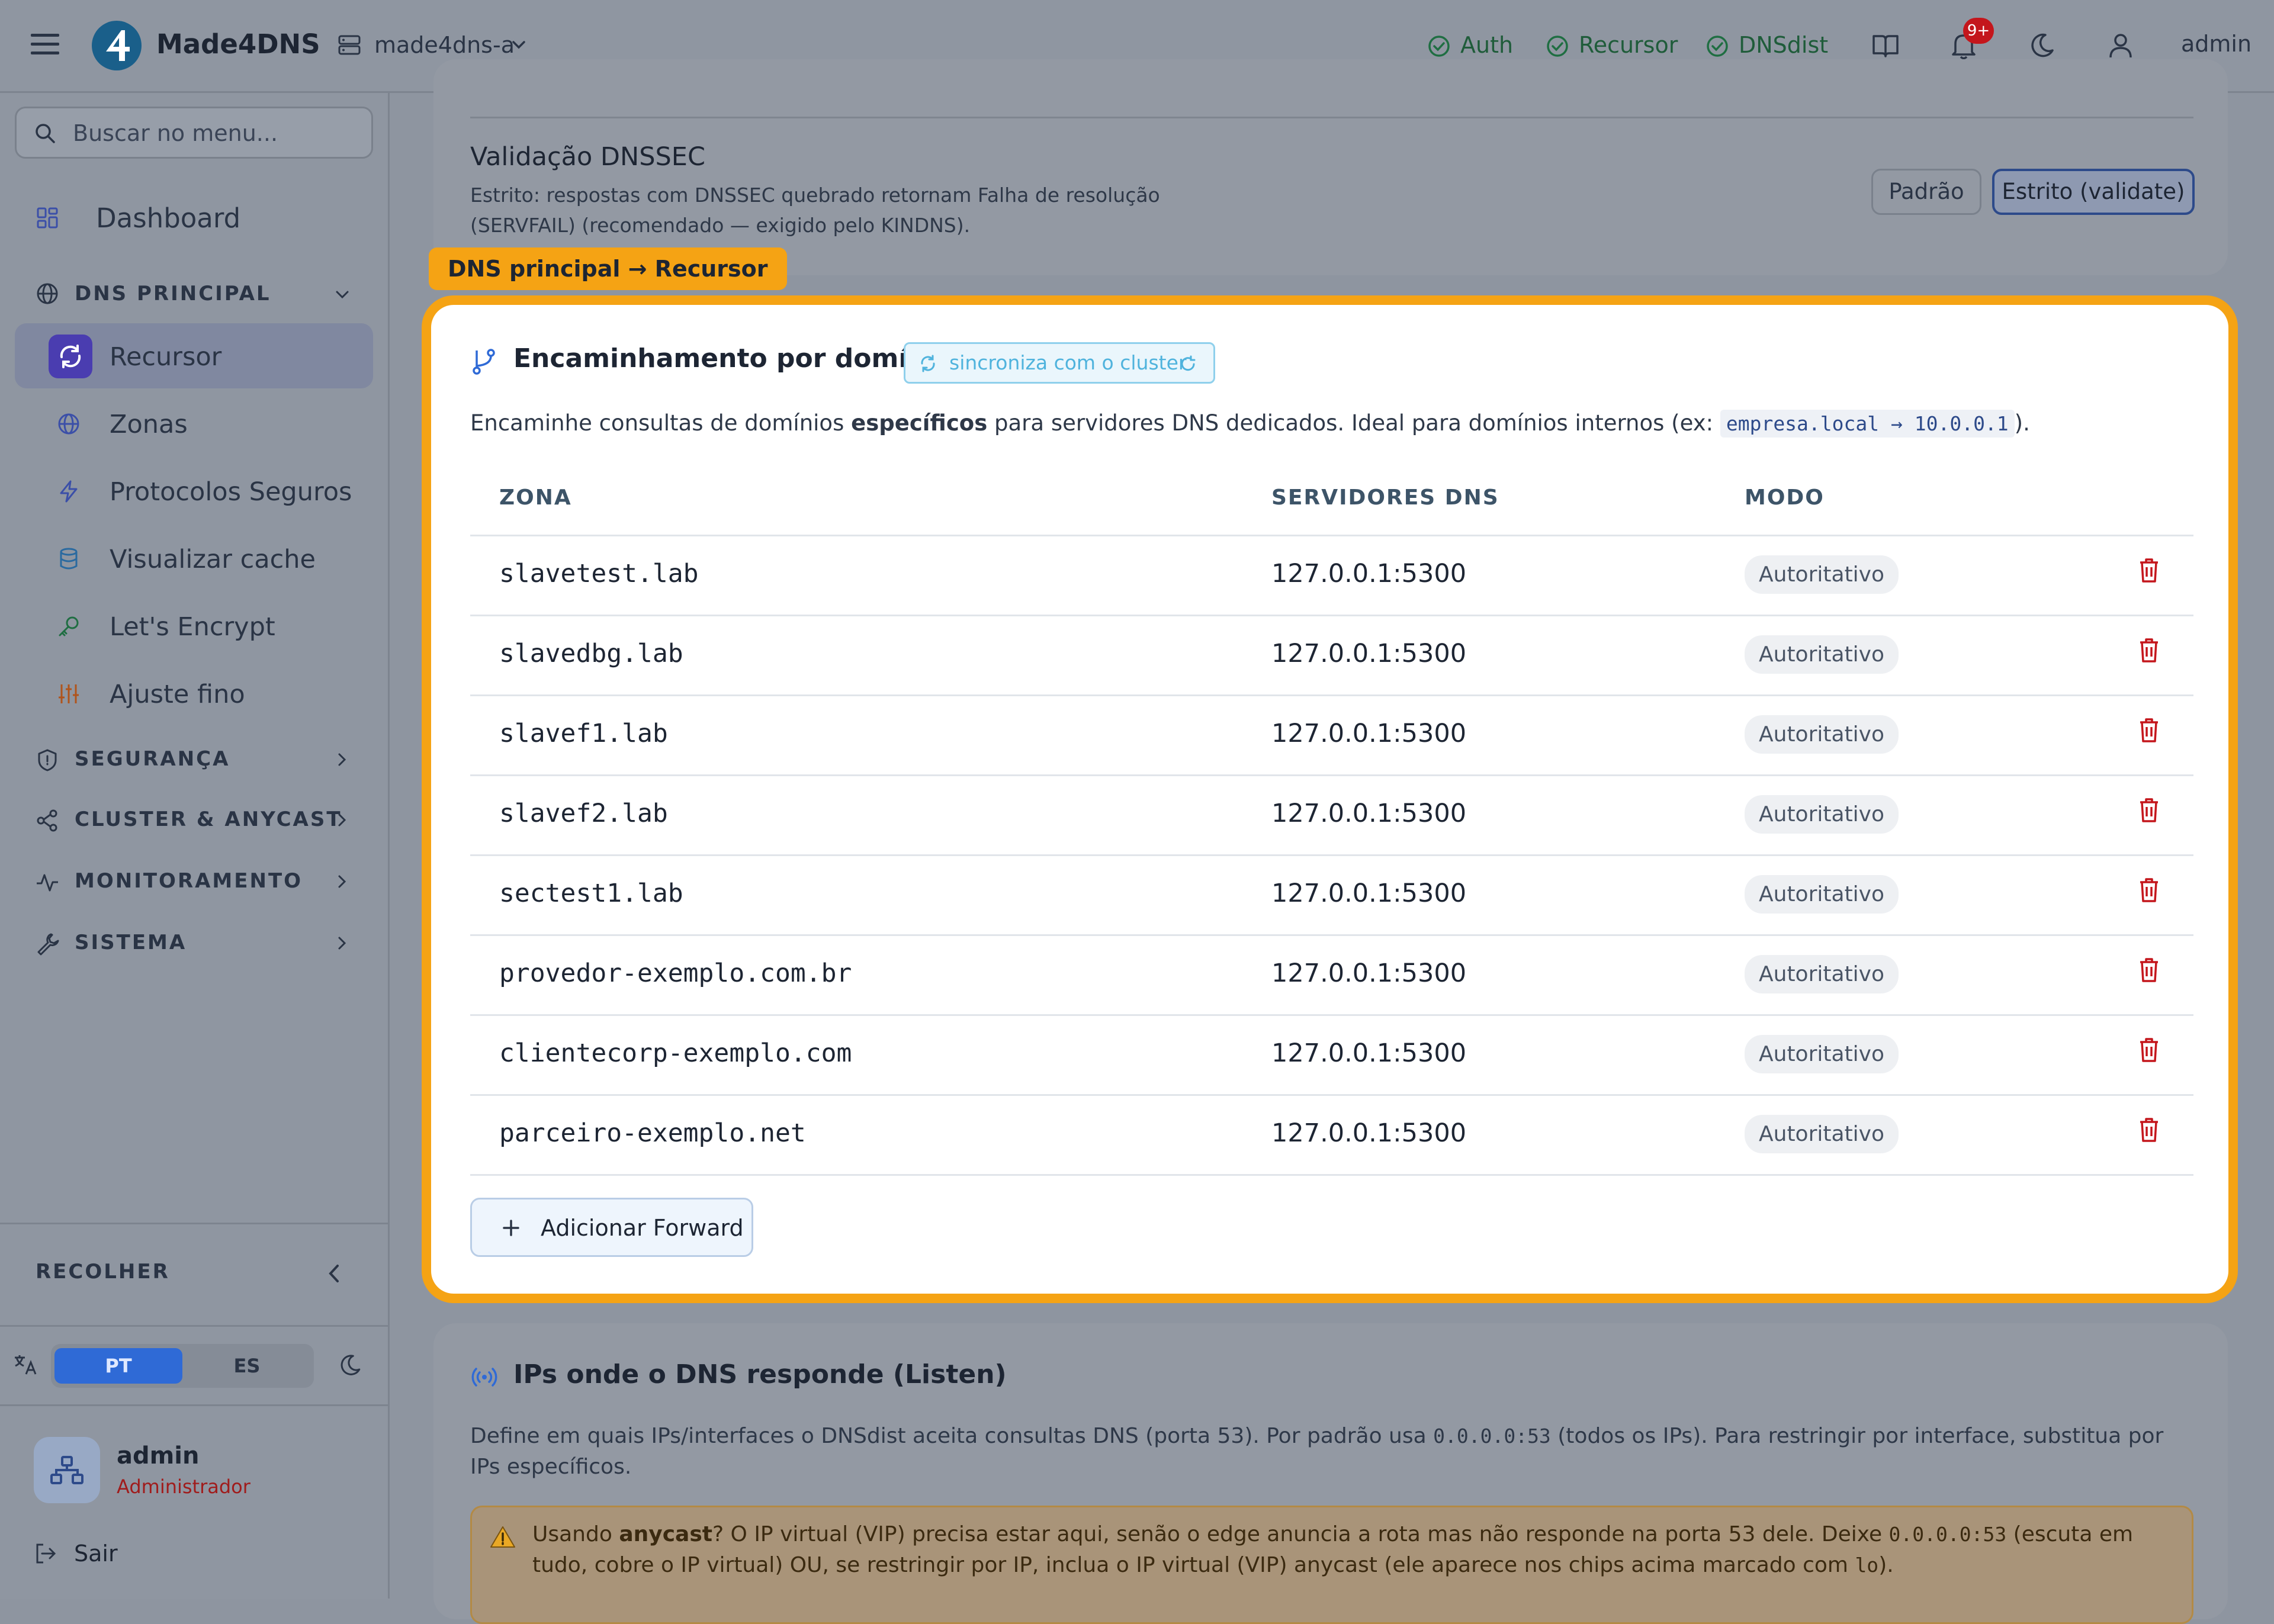 This screenshot has width=2274, height=1624. I want to click on column-header-zone: ZONA, so click(535, 497).